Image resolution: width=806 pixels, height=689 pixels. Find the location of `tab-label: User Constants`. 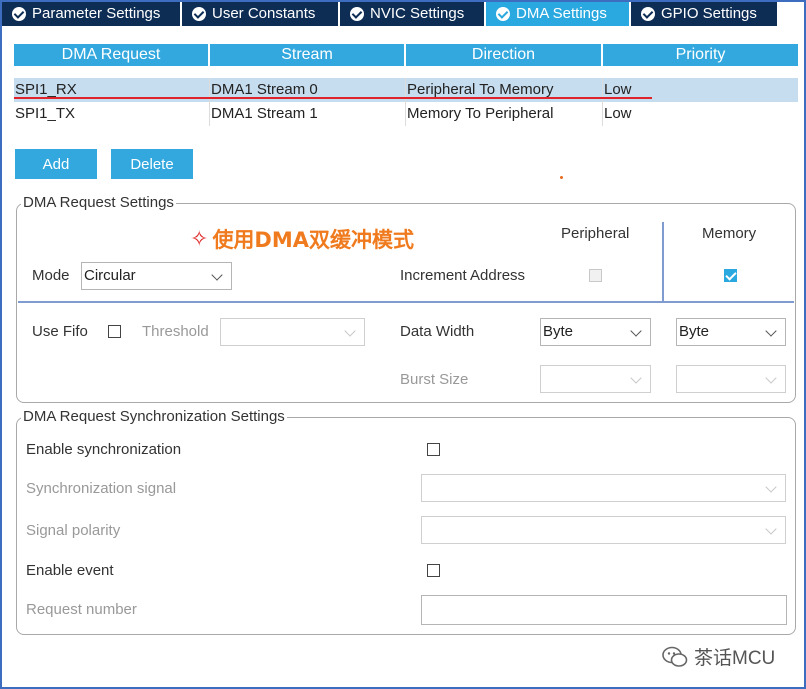

tab-label: User Constants is located at coordinates (264, 13).